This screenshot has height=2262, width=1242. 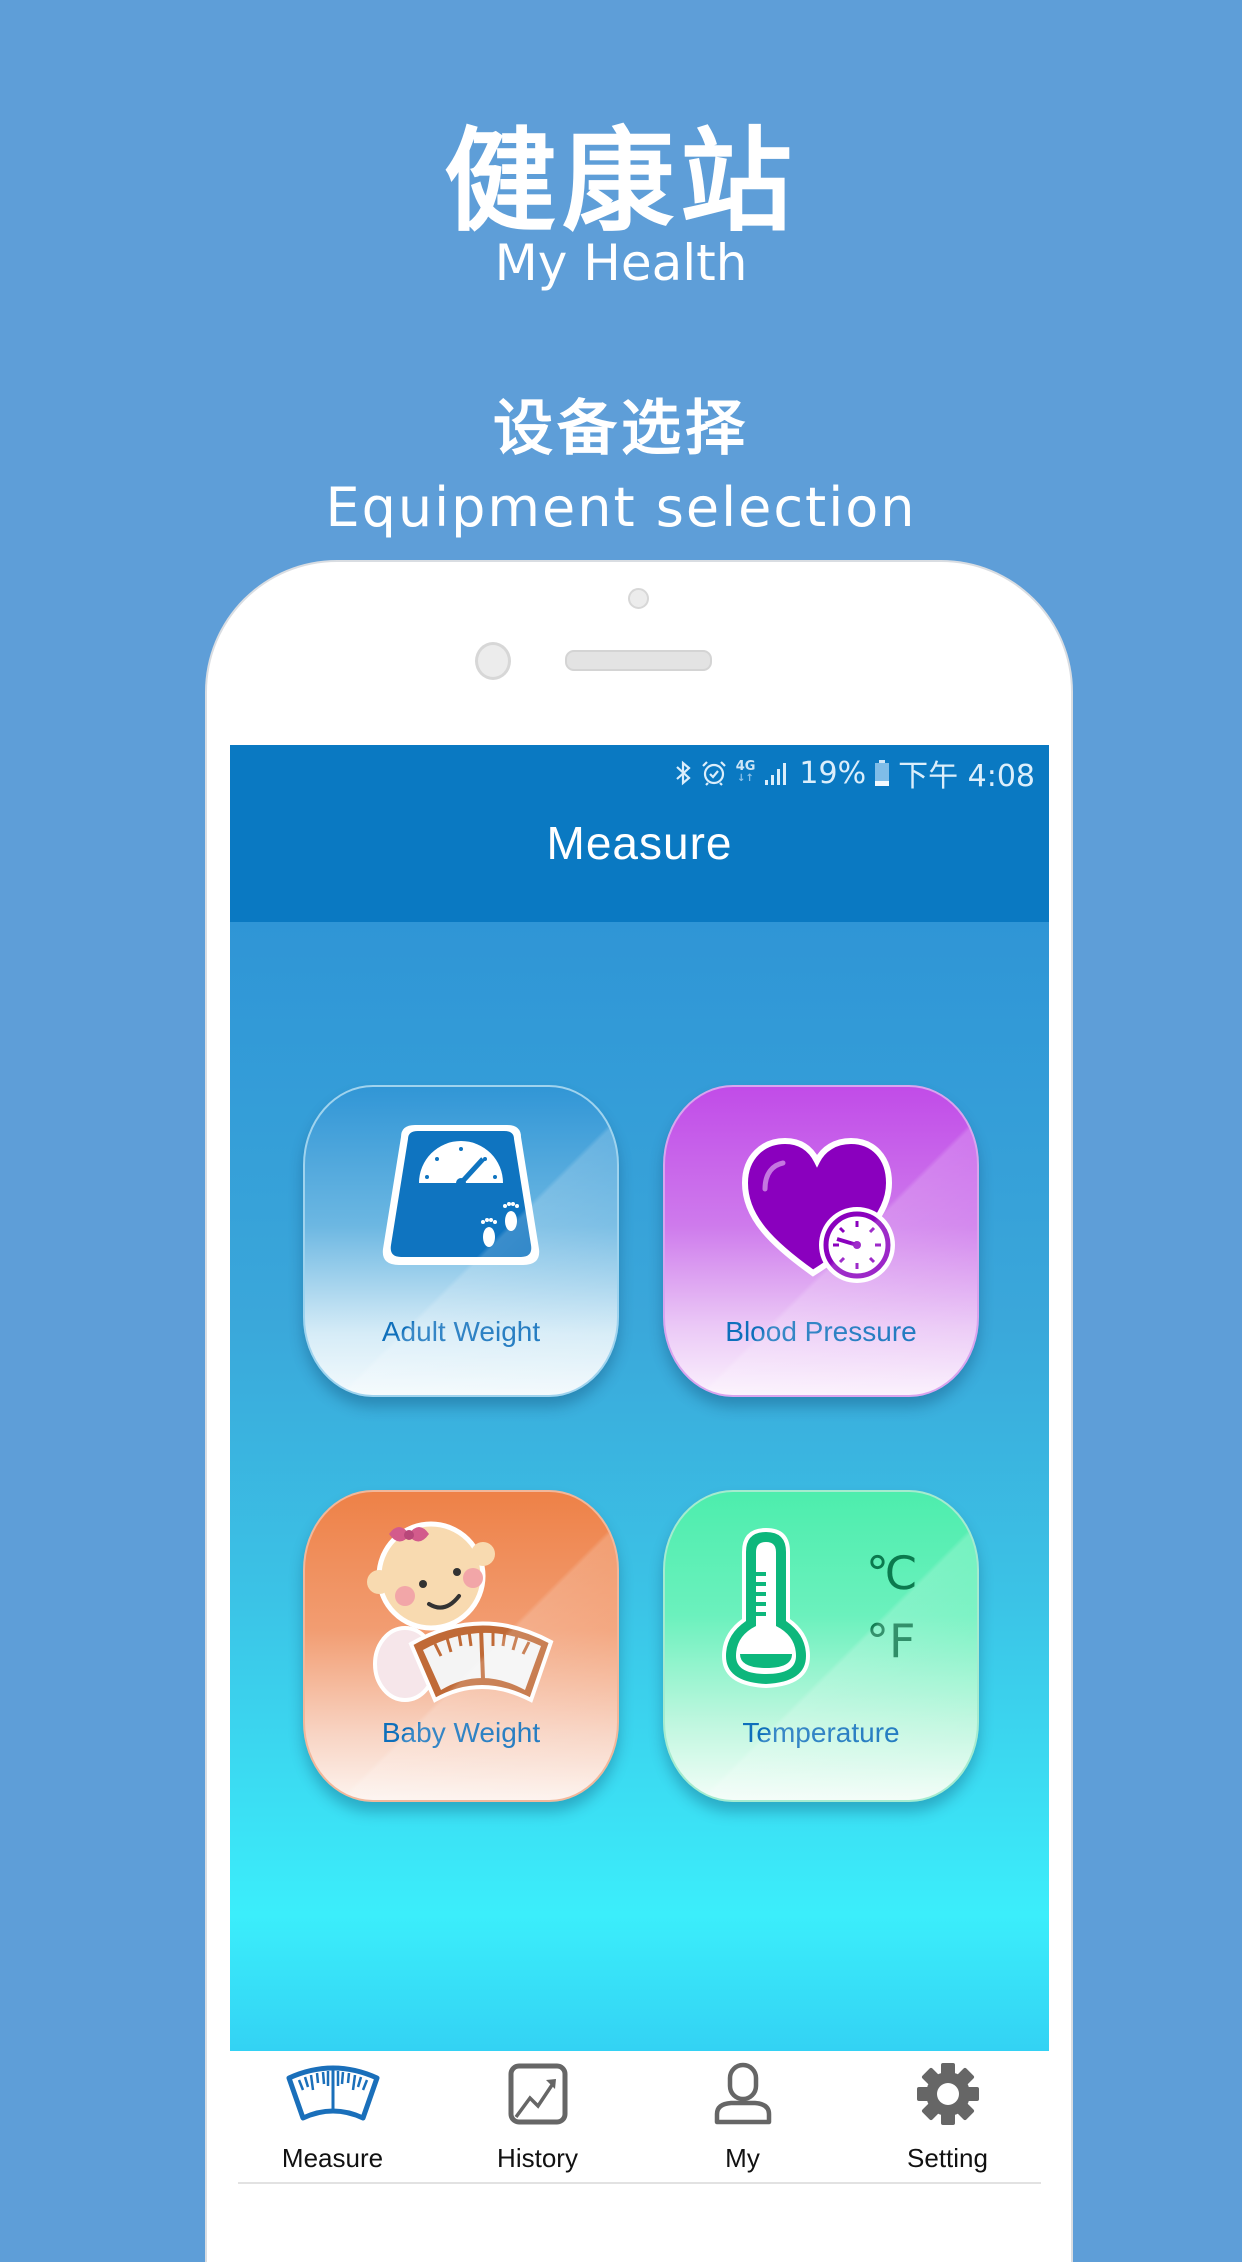 What do you see at coordinates (821, 1207) in the screenshot?
I see `heart-gauge-icon` at bounding box center [821, 1207].